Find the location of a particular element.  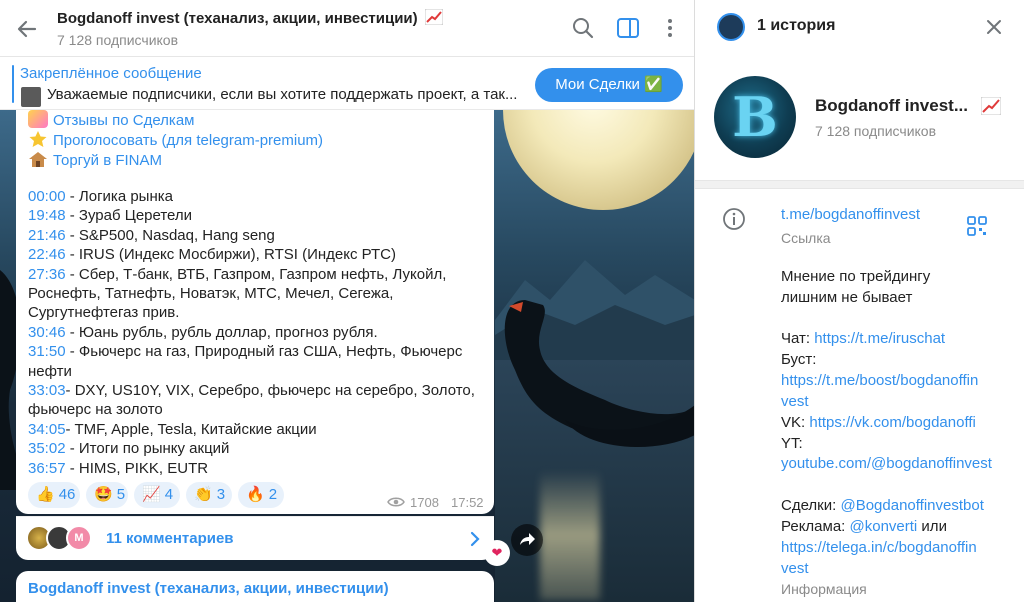

info-line: https://t.me/boost/bogdanoffin is located at coordinates (879, 380).